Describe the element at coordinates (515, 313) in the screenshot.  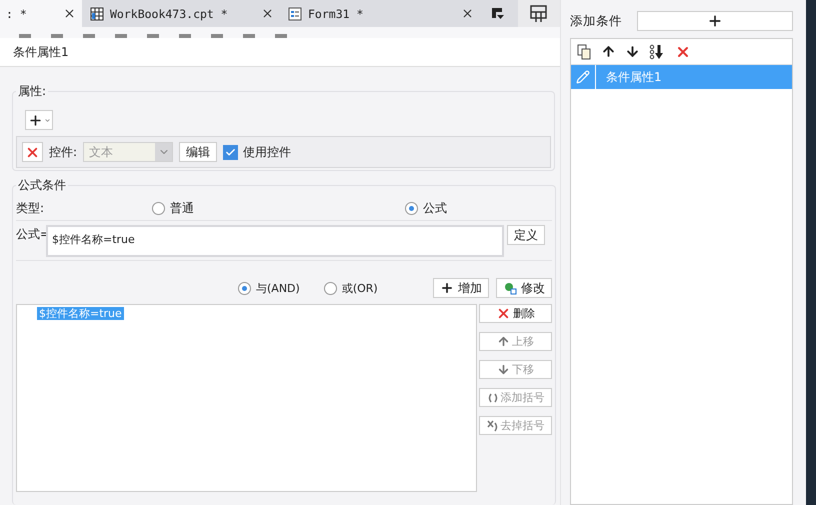
I see `list-action-button: 删除` at that location.